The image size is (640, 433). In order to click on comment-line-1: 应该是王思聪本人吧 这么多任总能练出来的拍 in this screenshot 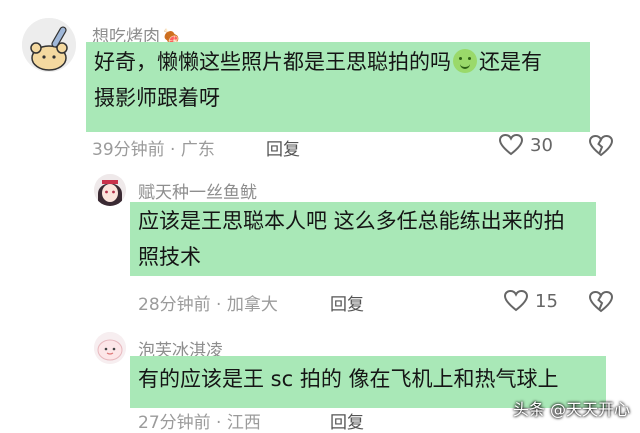, I will do `click(351, 221)`.